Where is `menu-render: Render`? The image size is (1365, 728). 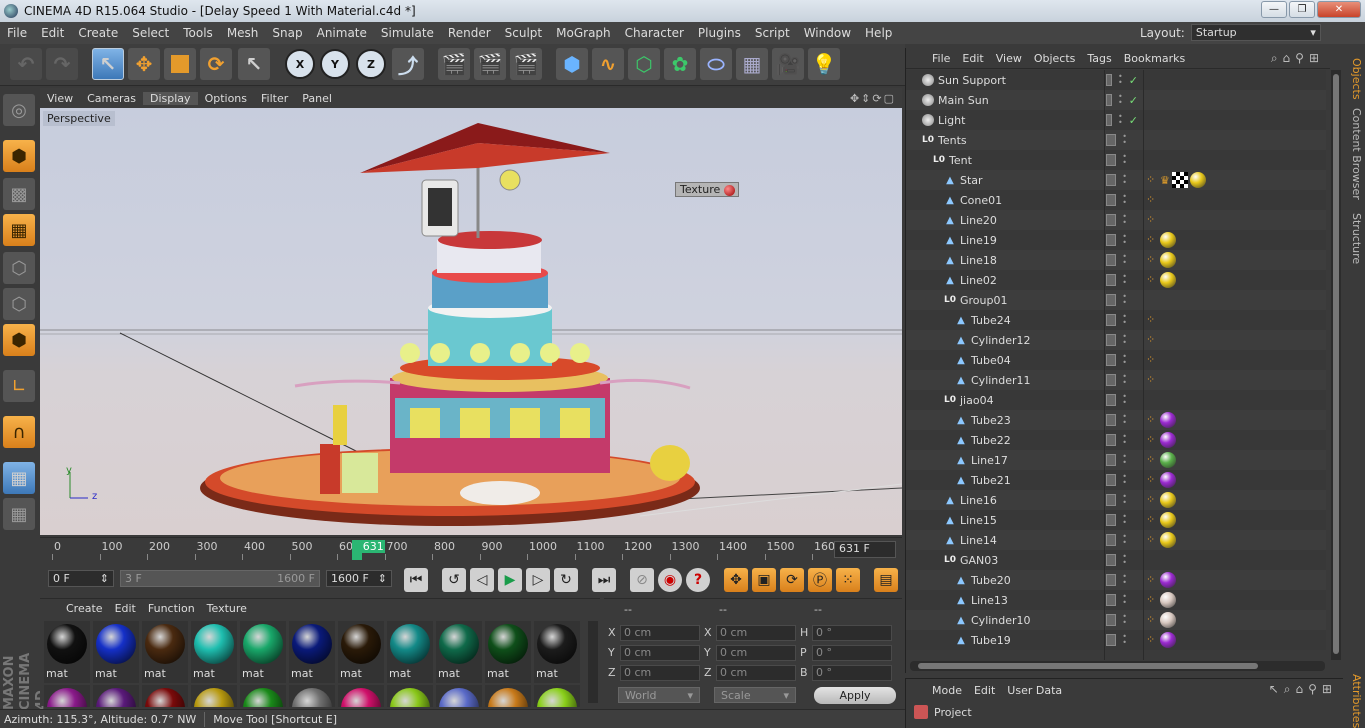 menu-render: Render is located at coordinates (469, 33).